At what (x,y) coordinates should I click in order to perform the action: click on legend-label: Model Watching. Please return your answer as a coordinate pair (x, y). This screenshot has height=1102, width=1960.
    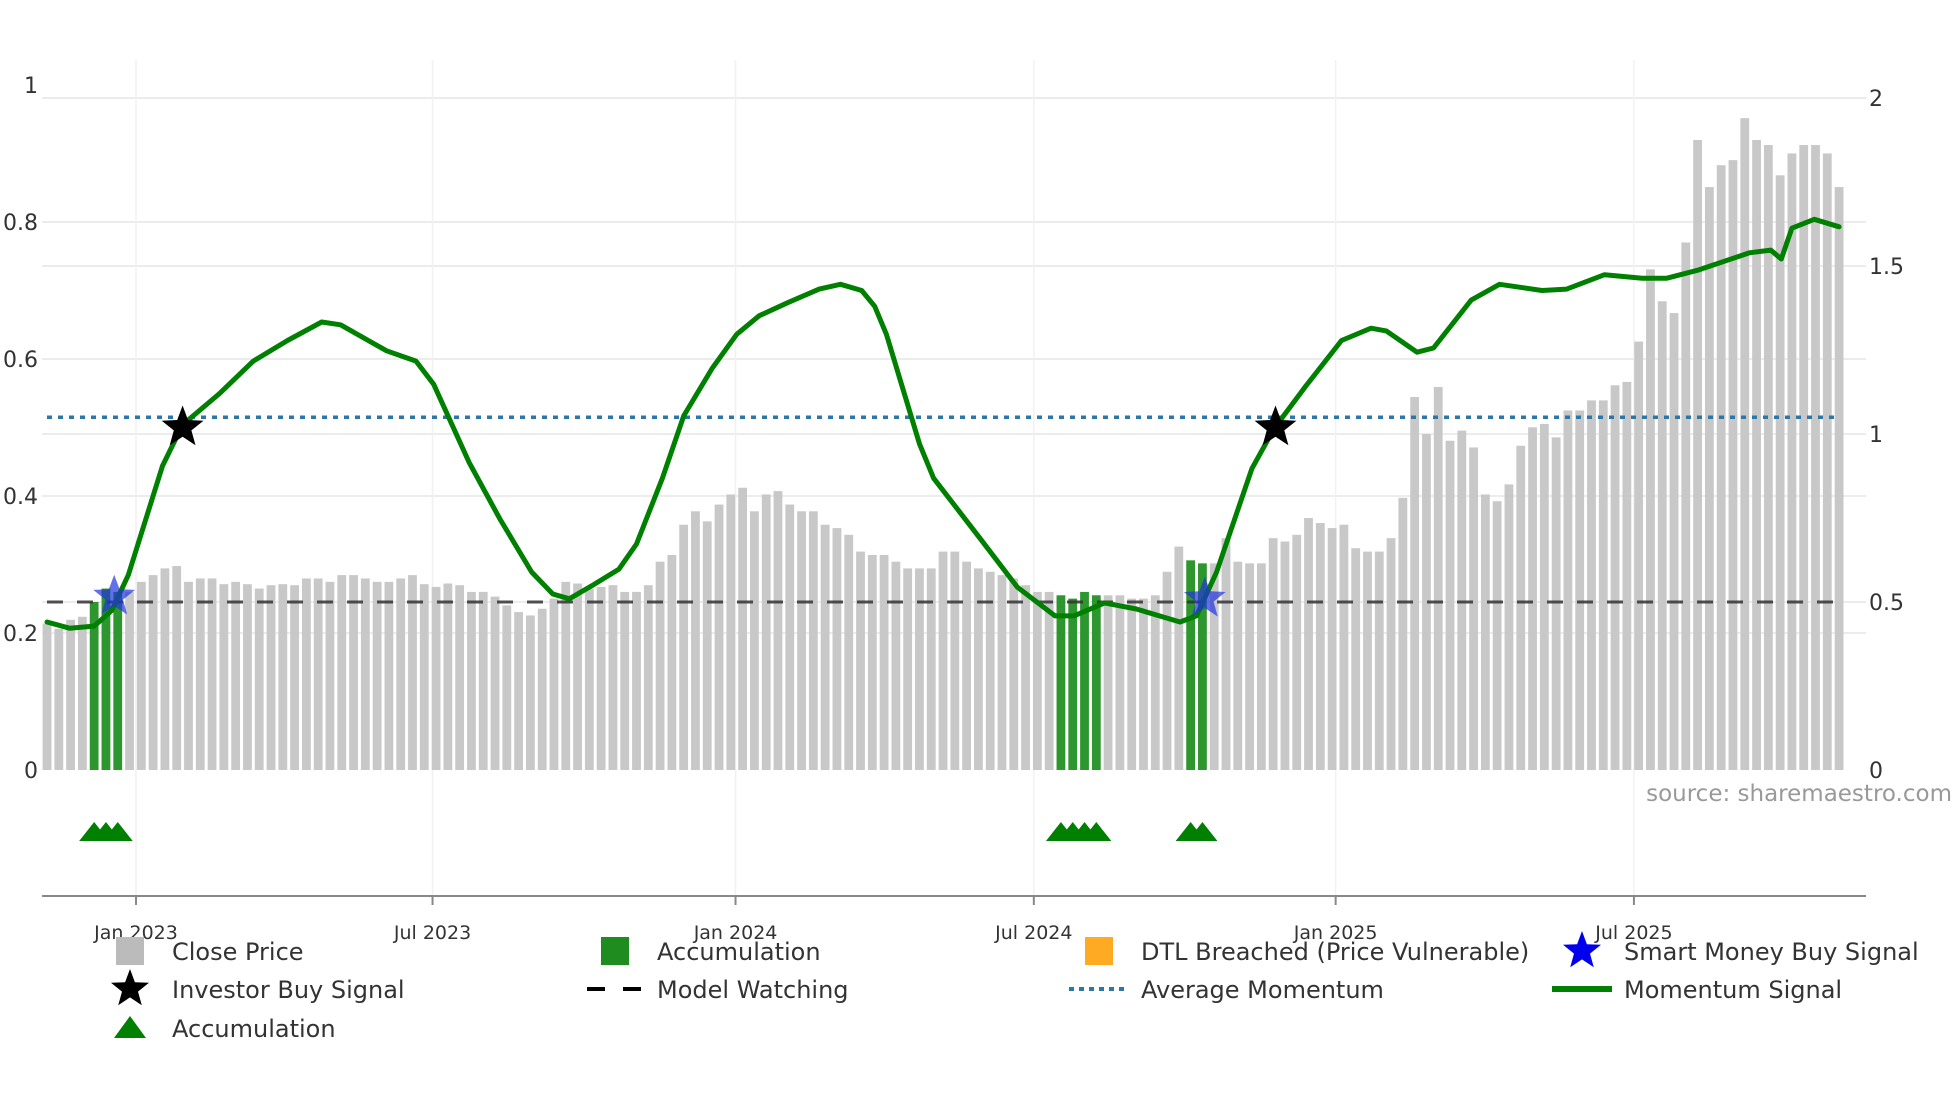
    Looking at the image, I should click on (753, 990).